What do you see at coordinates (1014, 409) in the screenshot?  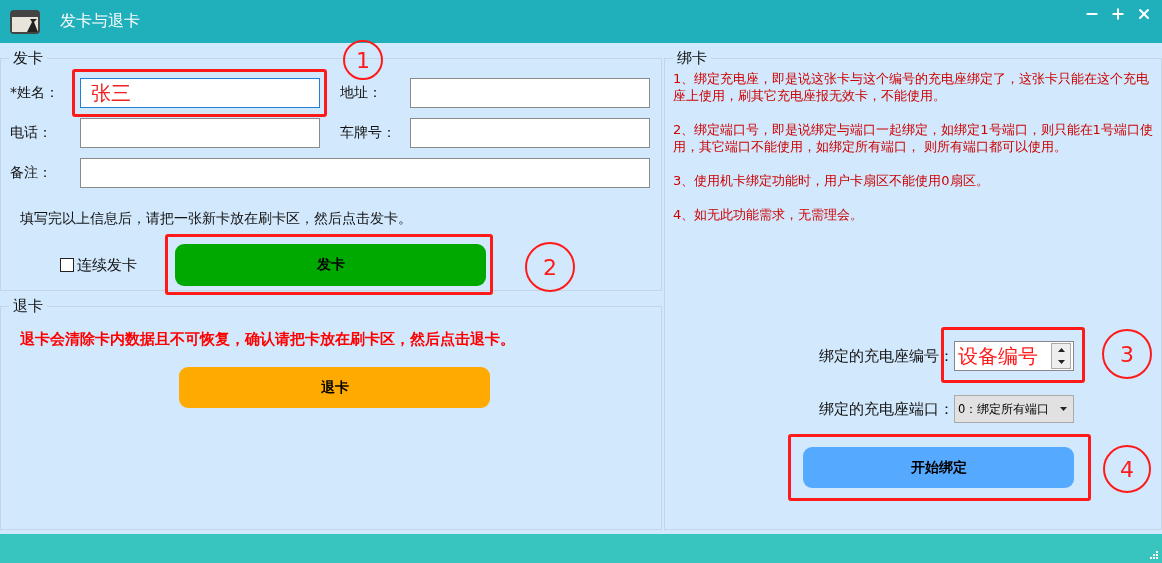 I see `port-dropdown: 0：绑定所有端口` at bounding box center [1014, 409].